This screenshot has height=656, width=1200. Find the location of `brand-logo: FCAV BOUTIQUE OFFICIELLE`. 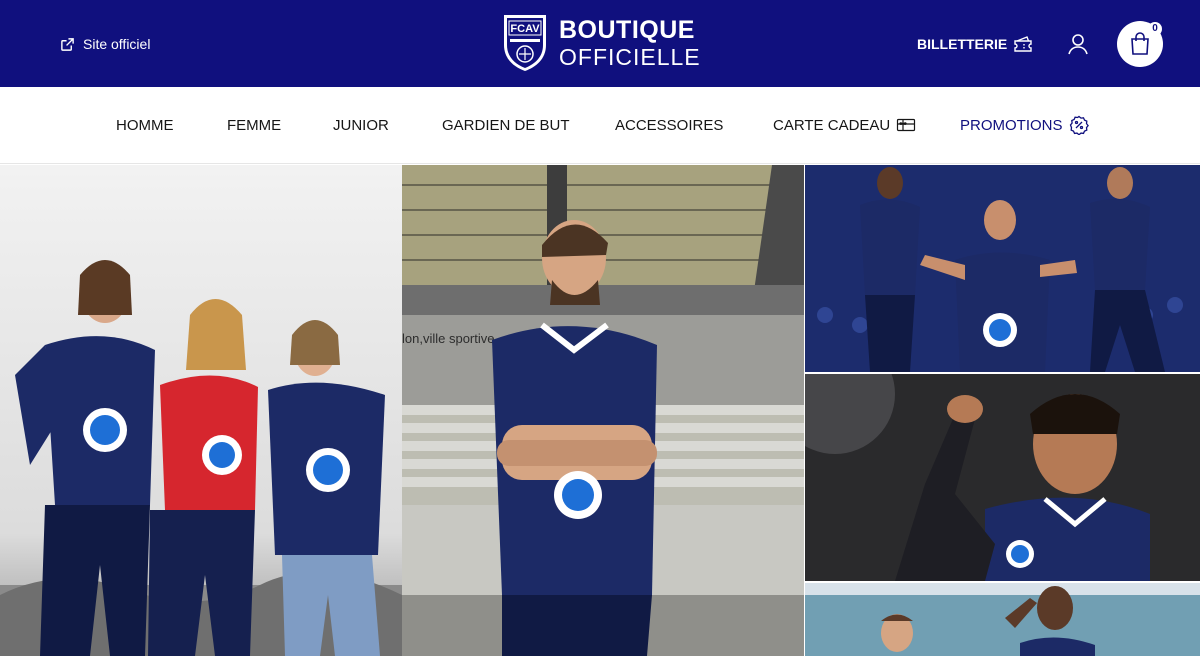

brand-logo: FCAV BOUTIQUE OFFICIELLE is located at coordinates (601, 43).